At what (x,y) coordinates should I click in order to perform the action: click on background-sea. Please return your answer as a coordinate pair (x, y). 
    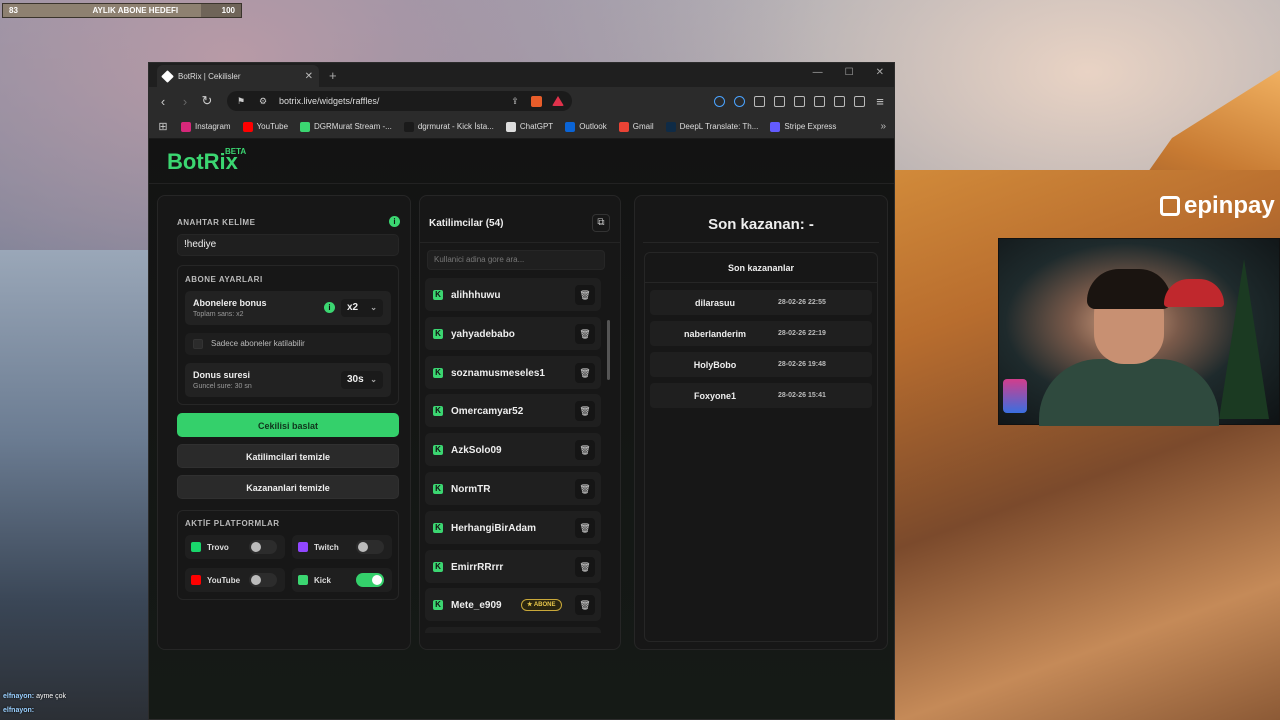
    Looking at the image, I should click on (75, 485).